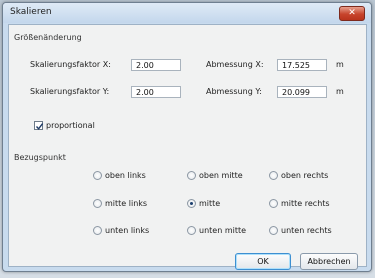  I want to click on radio-mitte-rechts-label: mitte rechts, so click(305, 203).